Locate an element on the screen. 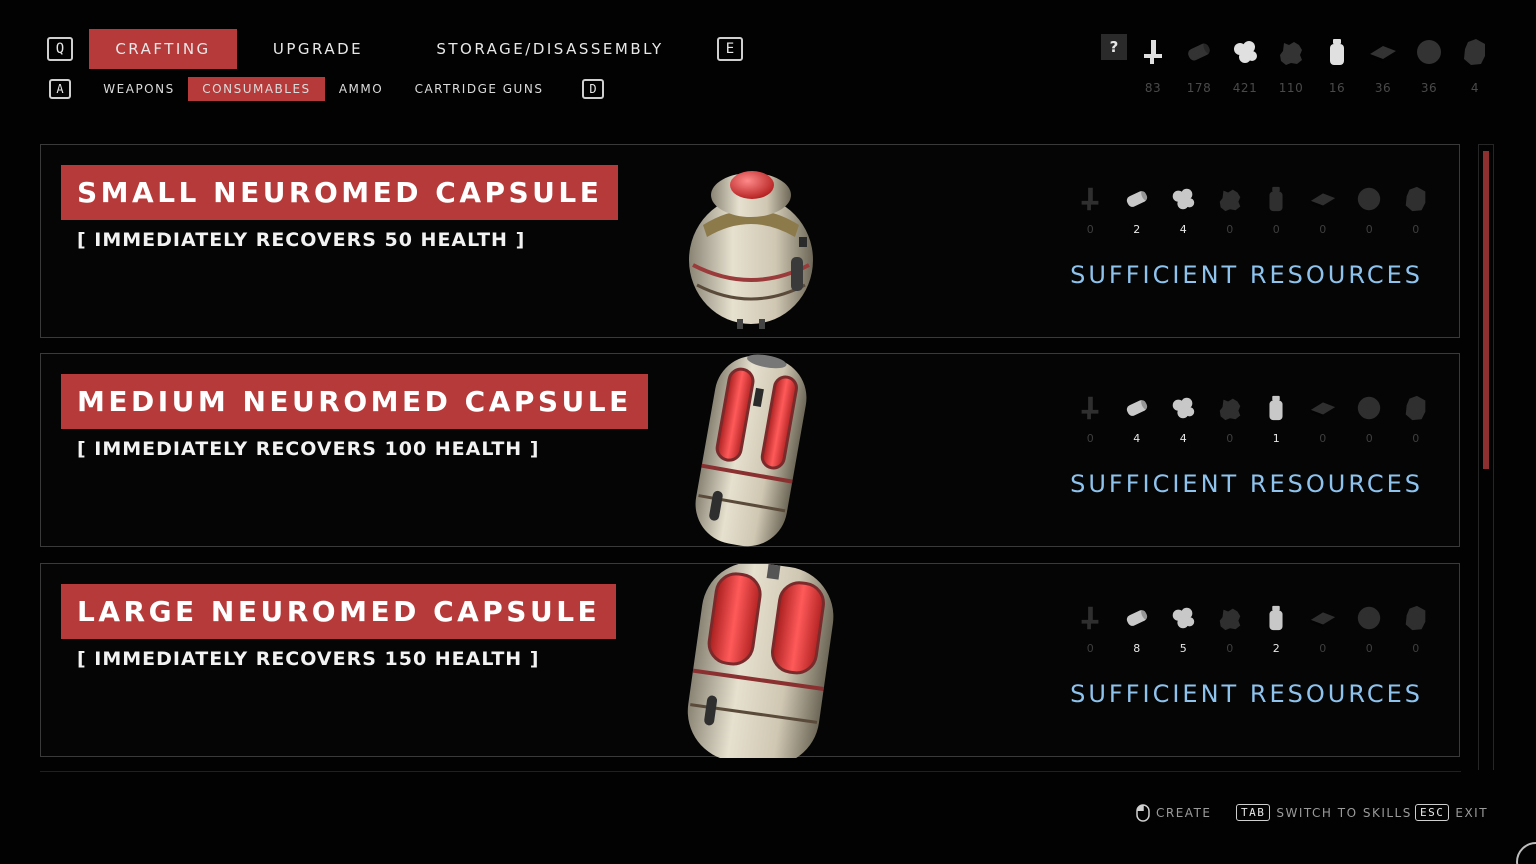  large-capsule-icon is located at coordinates (760, 661).